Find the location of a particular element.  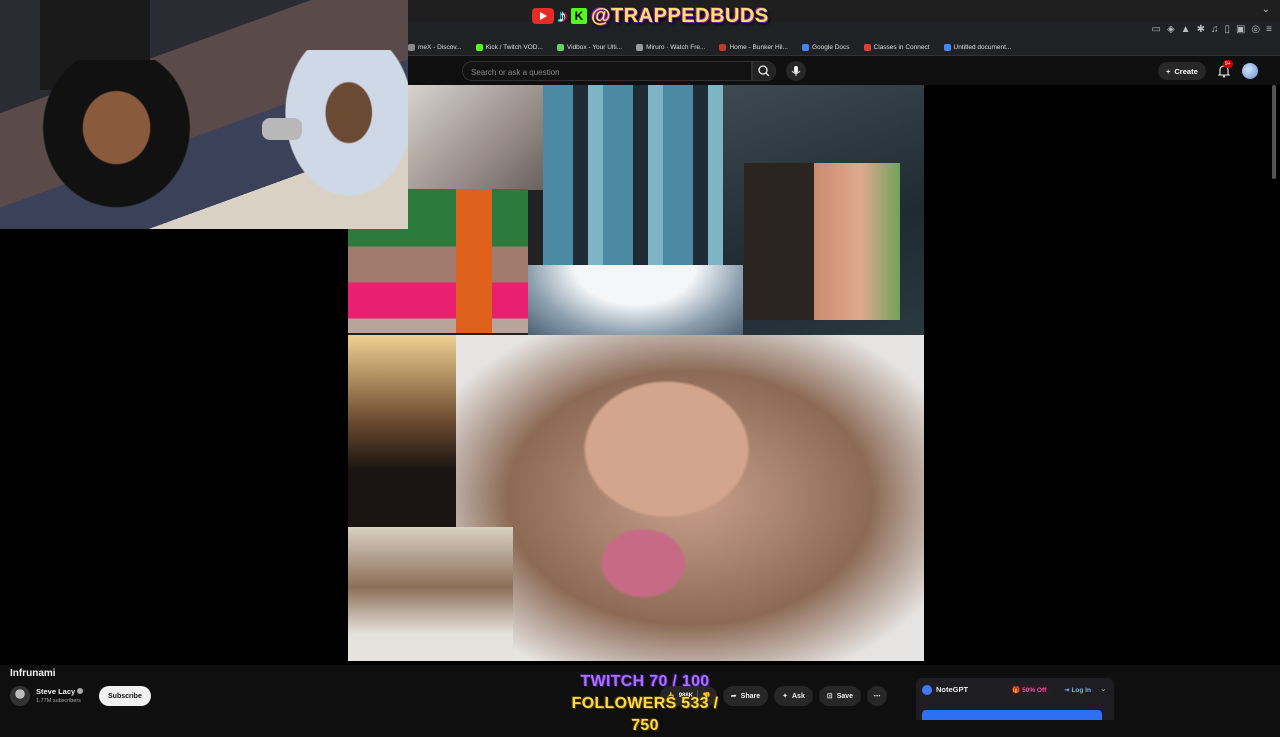

streamer-webcam is located at coordinates (204, 114).